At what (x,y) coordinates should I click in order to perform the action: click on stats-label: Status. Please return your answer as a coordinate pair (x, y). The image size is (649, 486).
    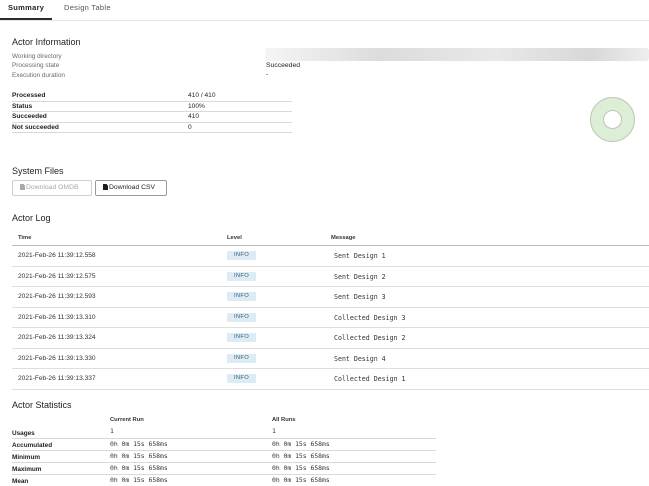
    Looking at the image, I should click on (22, 106).